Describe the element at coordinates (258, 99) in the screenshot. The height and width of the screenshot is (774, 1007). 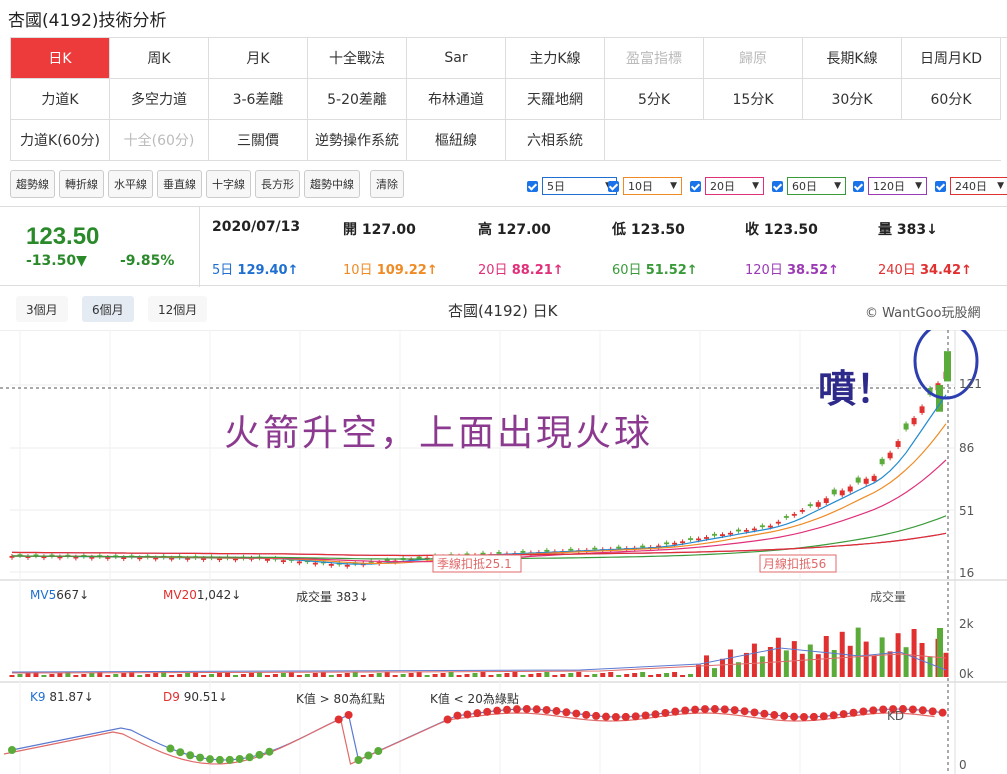
I see `tab-item: 3-6差離` at that location.